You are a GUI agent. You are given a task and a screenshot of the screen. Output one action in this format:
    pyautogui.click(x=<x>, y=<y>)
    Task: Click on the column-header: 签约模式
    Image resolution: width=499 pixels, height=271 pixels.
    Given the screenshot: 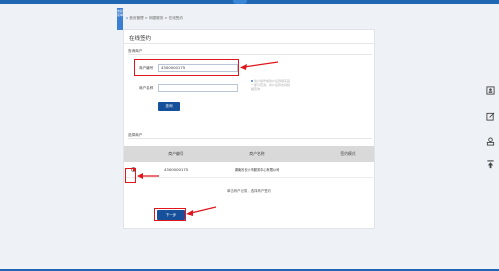 What is the action you would take?
    pyautogui.click(x=348, y=153)
    